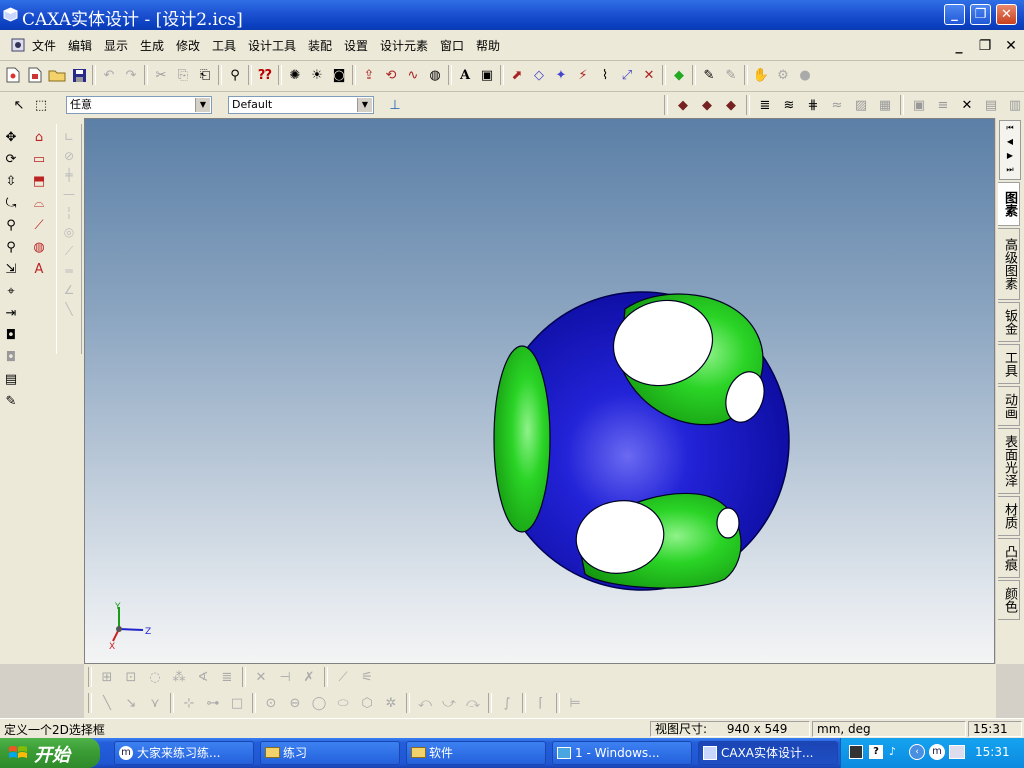 Image resolution: width=1024 pixels, height=768 pixels. What do you see at coordinates (561, 75) in the screenshot?
I see `rotate-face-icon: ✦` at bounding box center [561, 75].